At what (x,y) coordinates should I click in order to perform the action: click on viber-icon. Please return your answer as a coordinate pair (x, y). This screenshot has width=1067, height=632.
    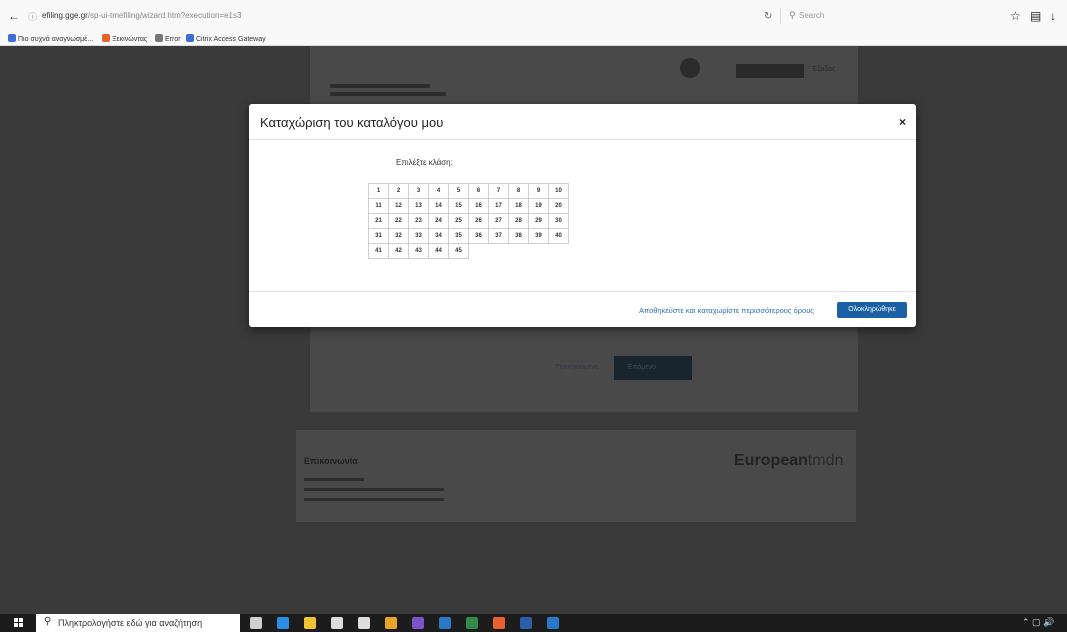
    Looking at the image, I should click on (418, 623).